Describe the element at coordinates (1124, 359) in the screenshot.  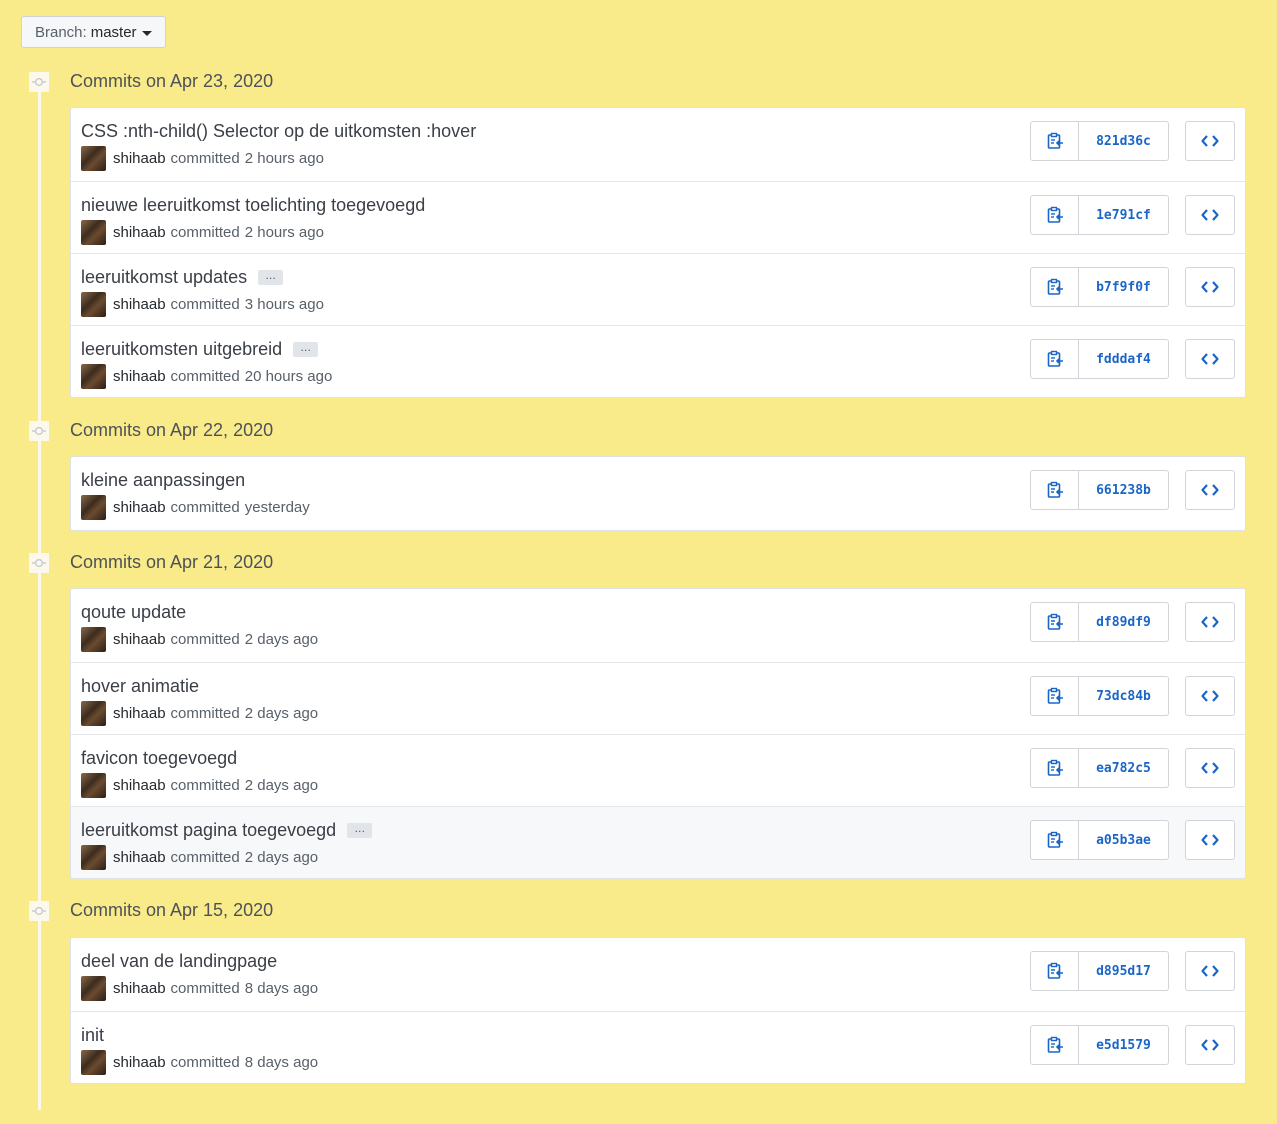
I see `commit-sha-link: fdddaf4` at that location.